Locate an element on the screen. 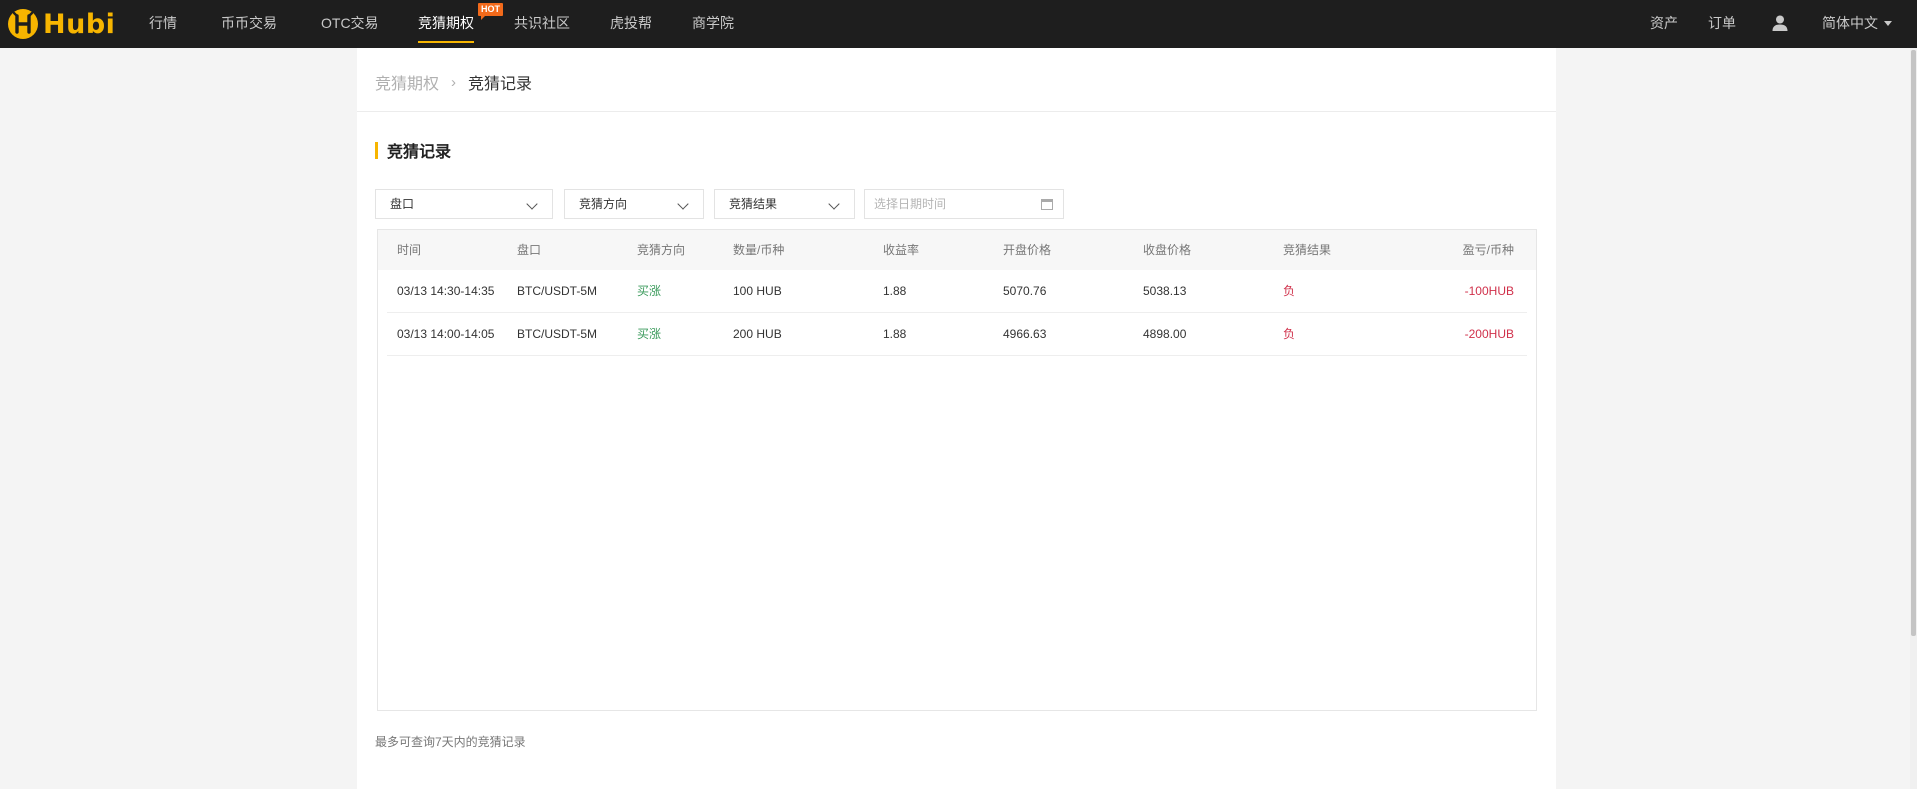  breadcrumb: 竞猜期权 › 竞猜记录 is located at coordinates (453, 82).